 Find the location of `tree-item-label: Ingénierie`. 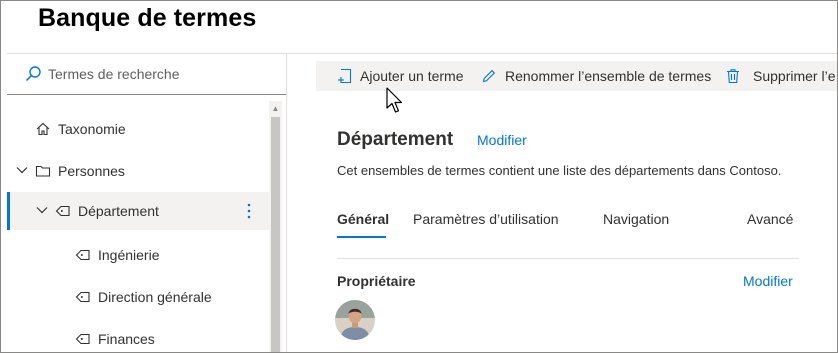

tree-item-label: Ingénierie is located at coordinates (129, 255).